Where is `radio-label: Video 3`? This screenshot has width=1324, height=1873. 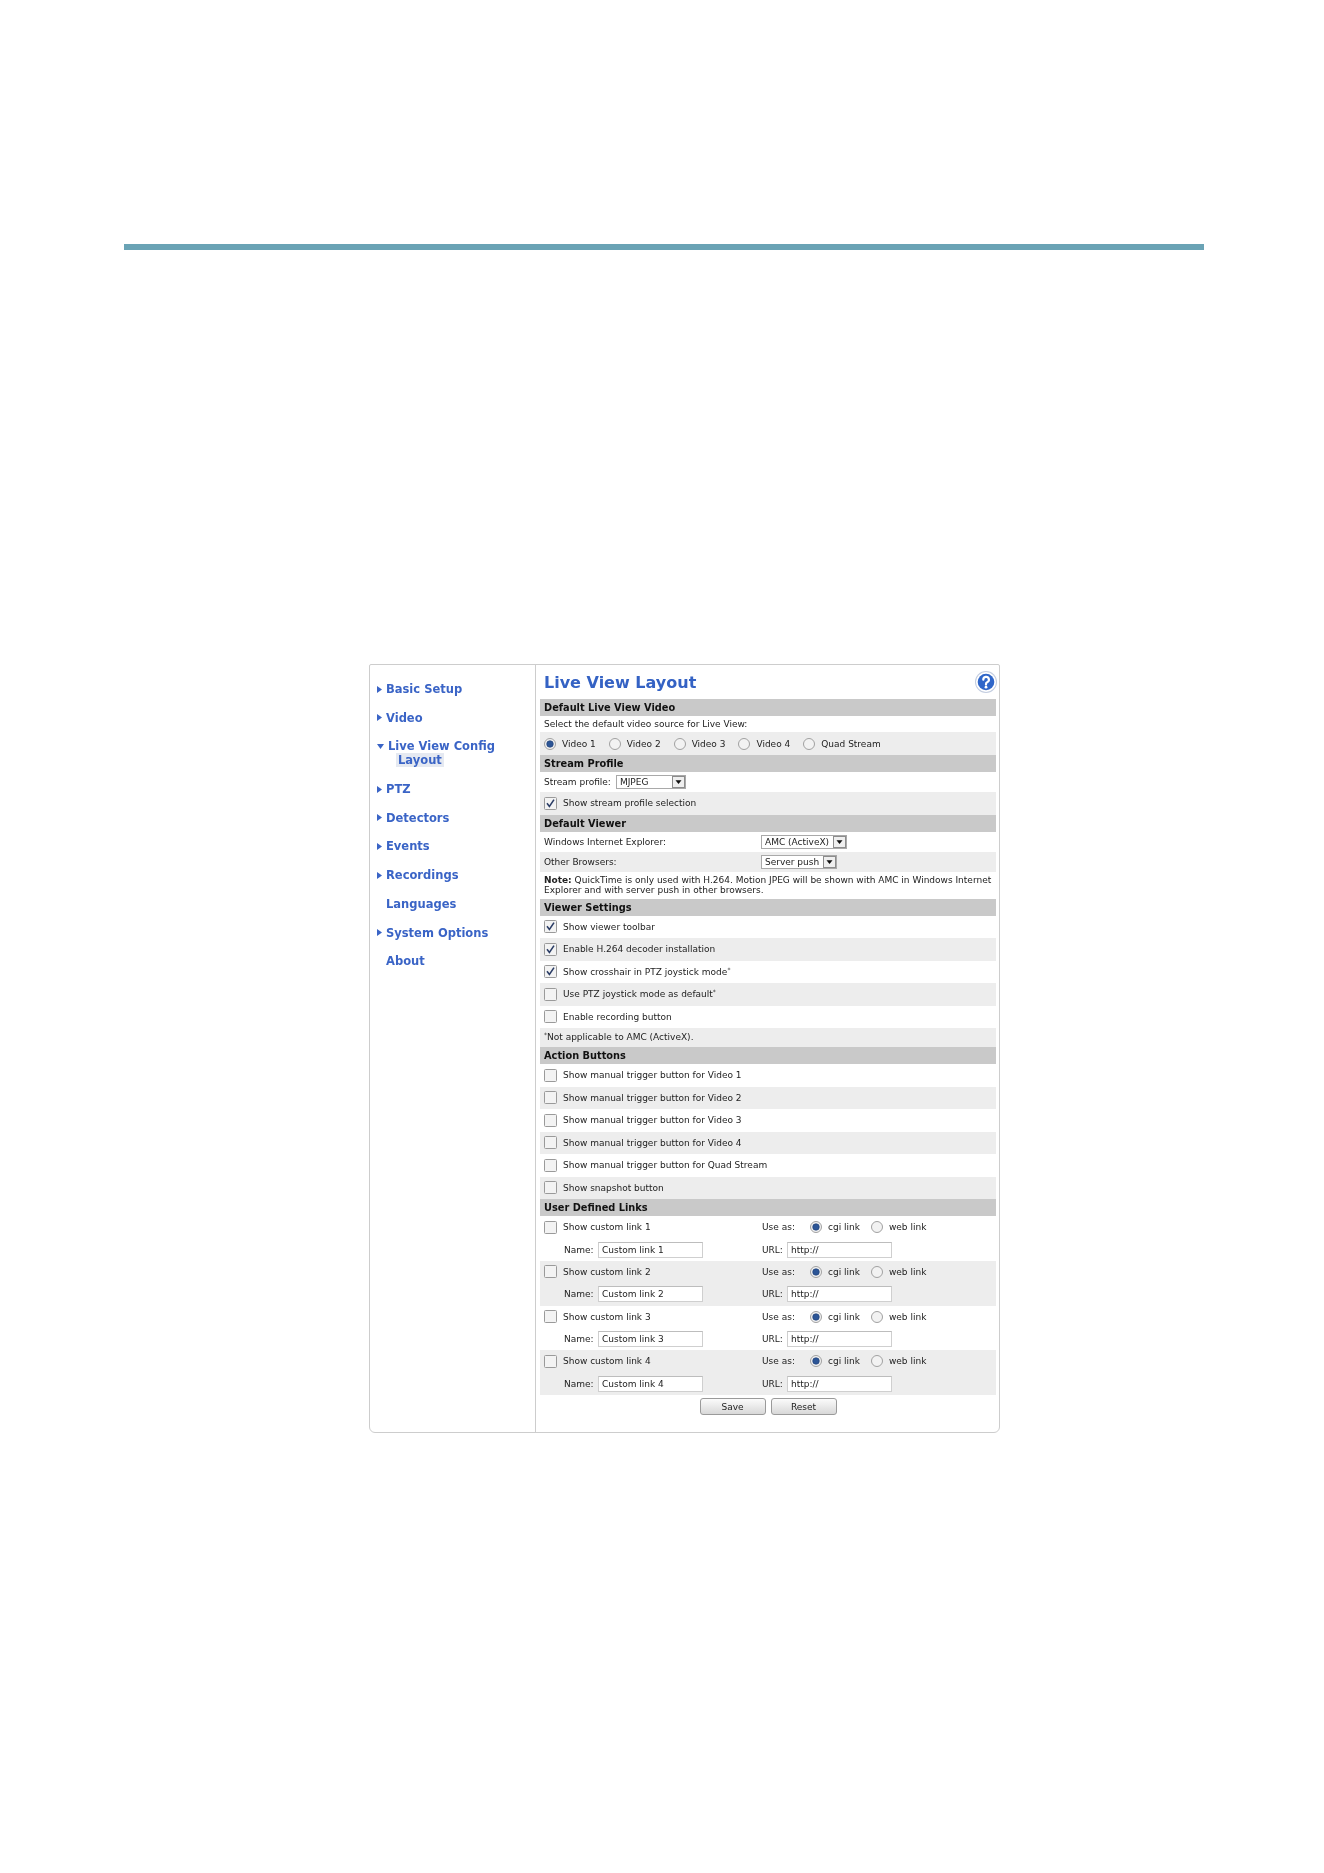 radio-label: Video 3 is located at coordinates (708, 743).